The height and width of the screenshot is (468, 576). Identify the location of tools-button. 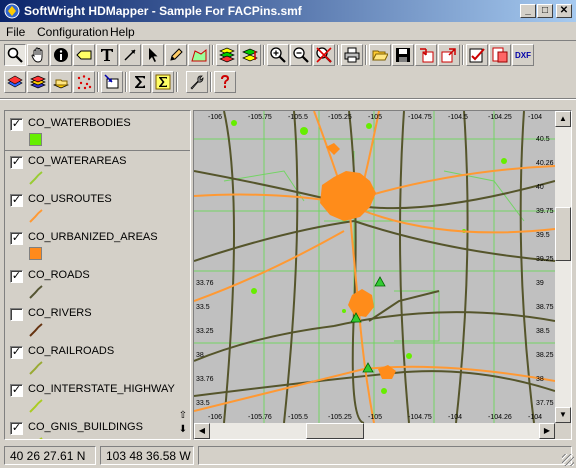
(197, 82).